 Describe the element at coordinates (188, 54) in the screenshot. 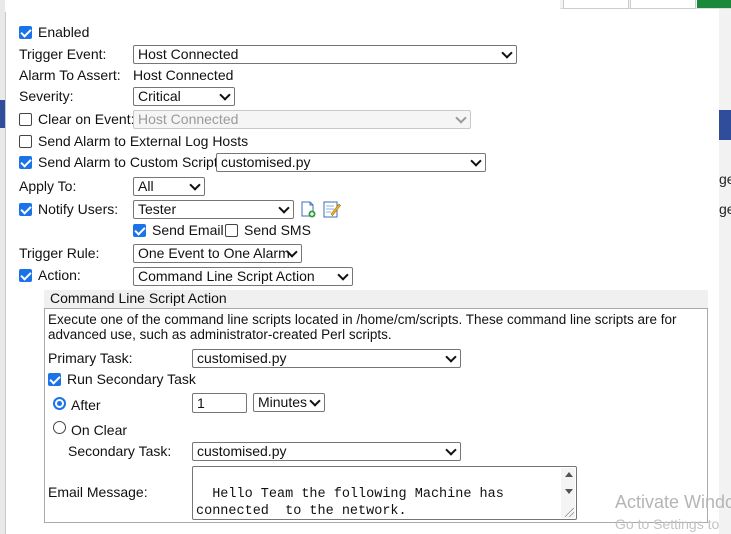

I see `trigger-event-value: Host Connected` at that location.